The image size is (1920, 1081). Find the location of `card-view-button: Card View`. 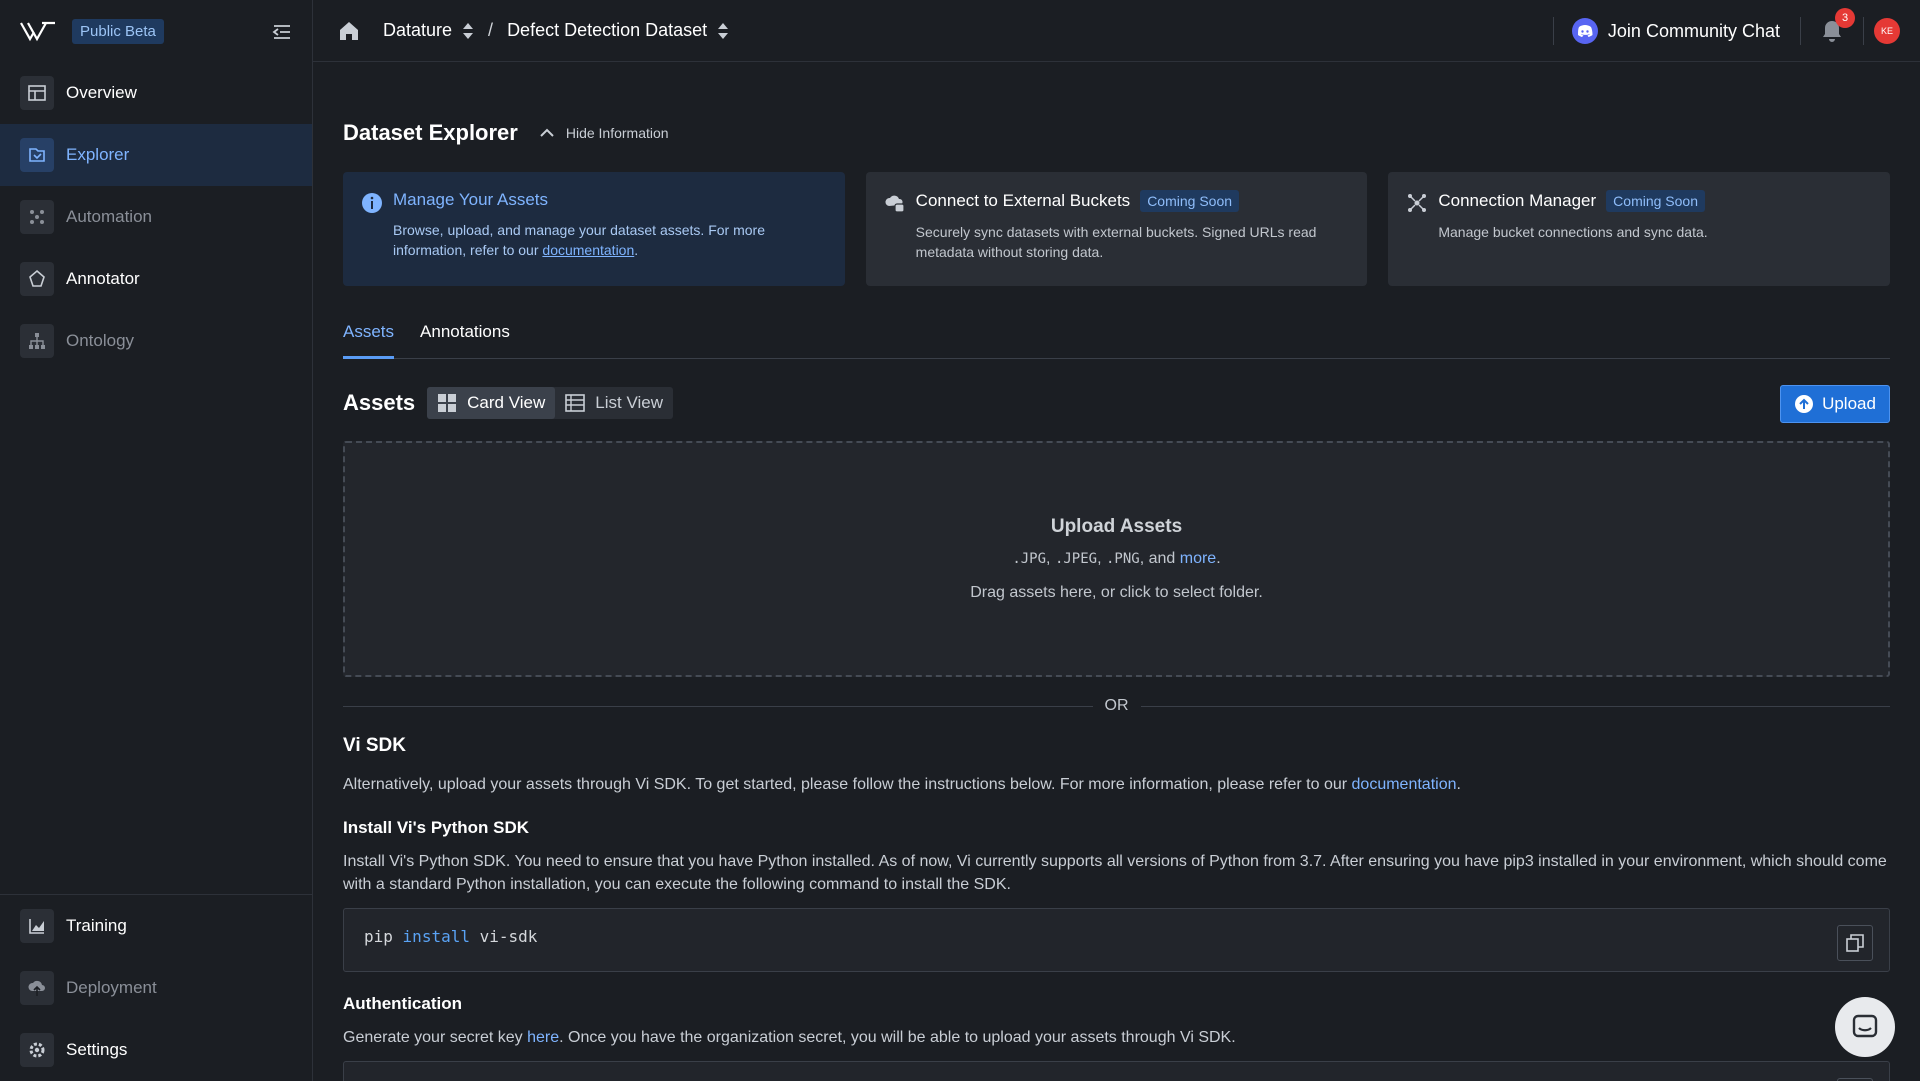

card-view-button: Card View is located at coordinates (491, 403).